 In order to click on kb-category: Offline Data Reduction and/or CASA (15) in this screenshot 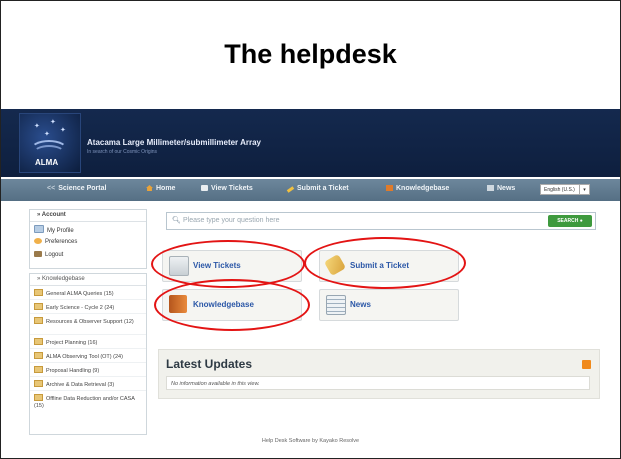, I will do `click(88, 401)`.